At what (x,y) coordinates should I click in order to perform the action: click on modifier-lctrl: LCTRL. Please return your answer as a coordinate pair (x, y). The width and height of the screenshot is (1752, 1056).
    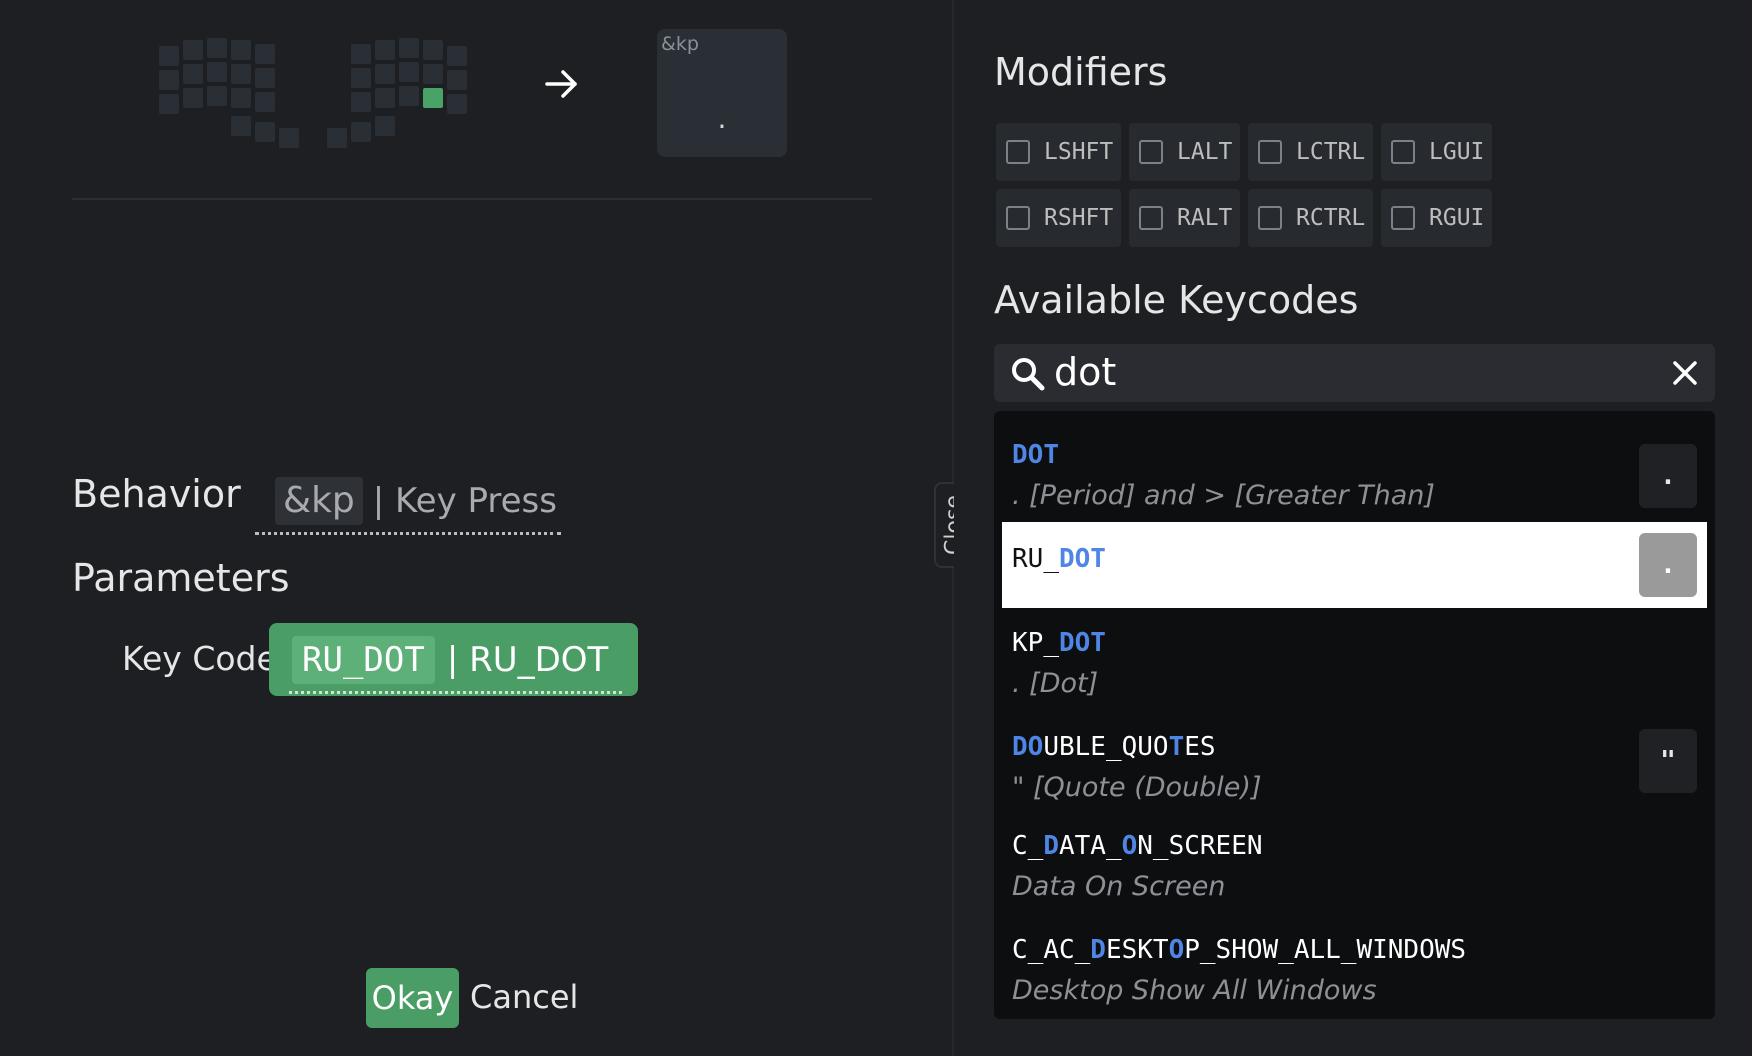
    Looking at the image, I should click on (1310, 152).